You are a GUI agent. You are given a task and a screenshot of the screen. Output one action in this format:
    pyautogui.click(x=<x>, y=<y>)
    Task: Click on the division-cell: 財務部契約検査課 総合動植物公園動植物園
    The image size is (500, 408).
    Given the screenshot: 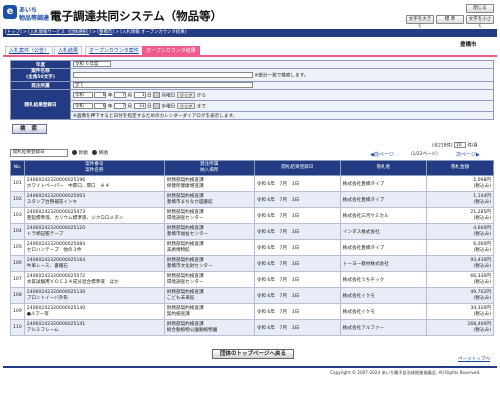 What is the action you would take?
    pyautogui.click(x=209, y=327)
    